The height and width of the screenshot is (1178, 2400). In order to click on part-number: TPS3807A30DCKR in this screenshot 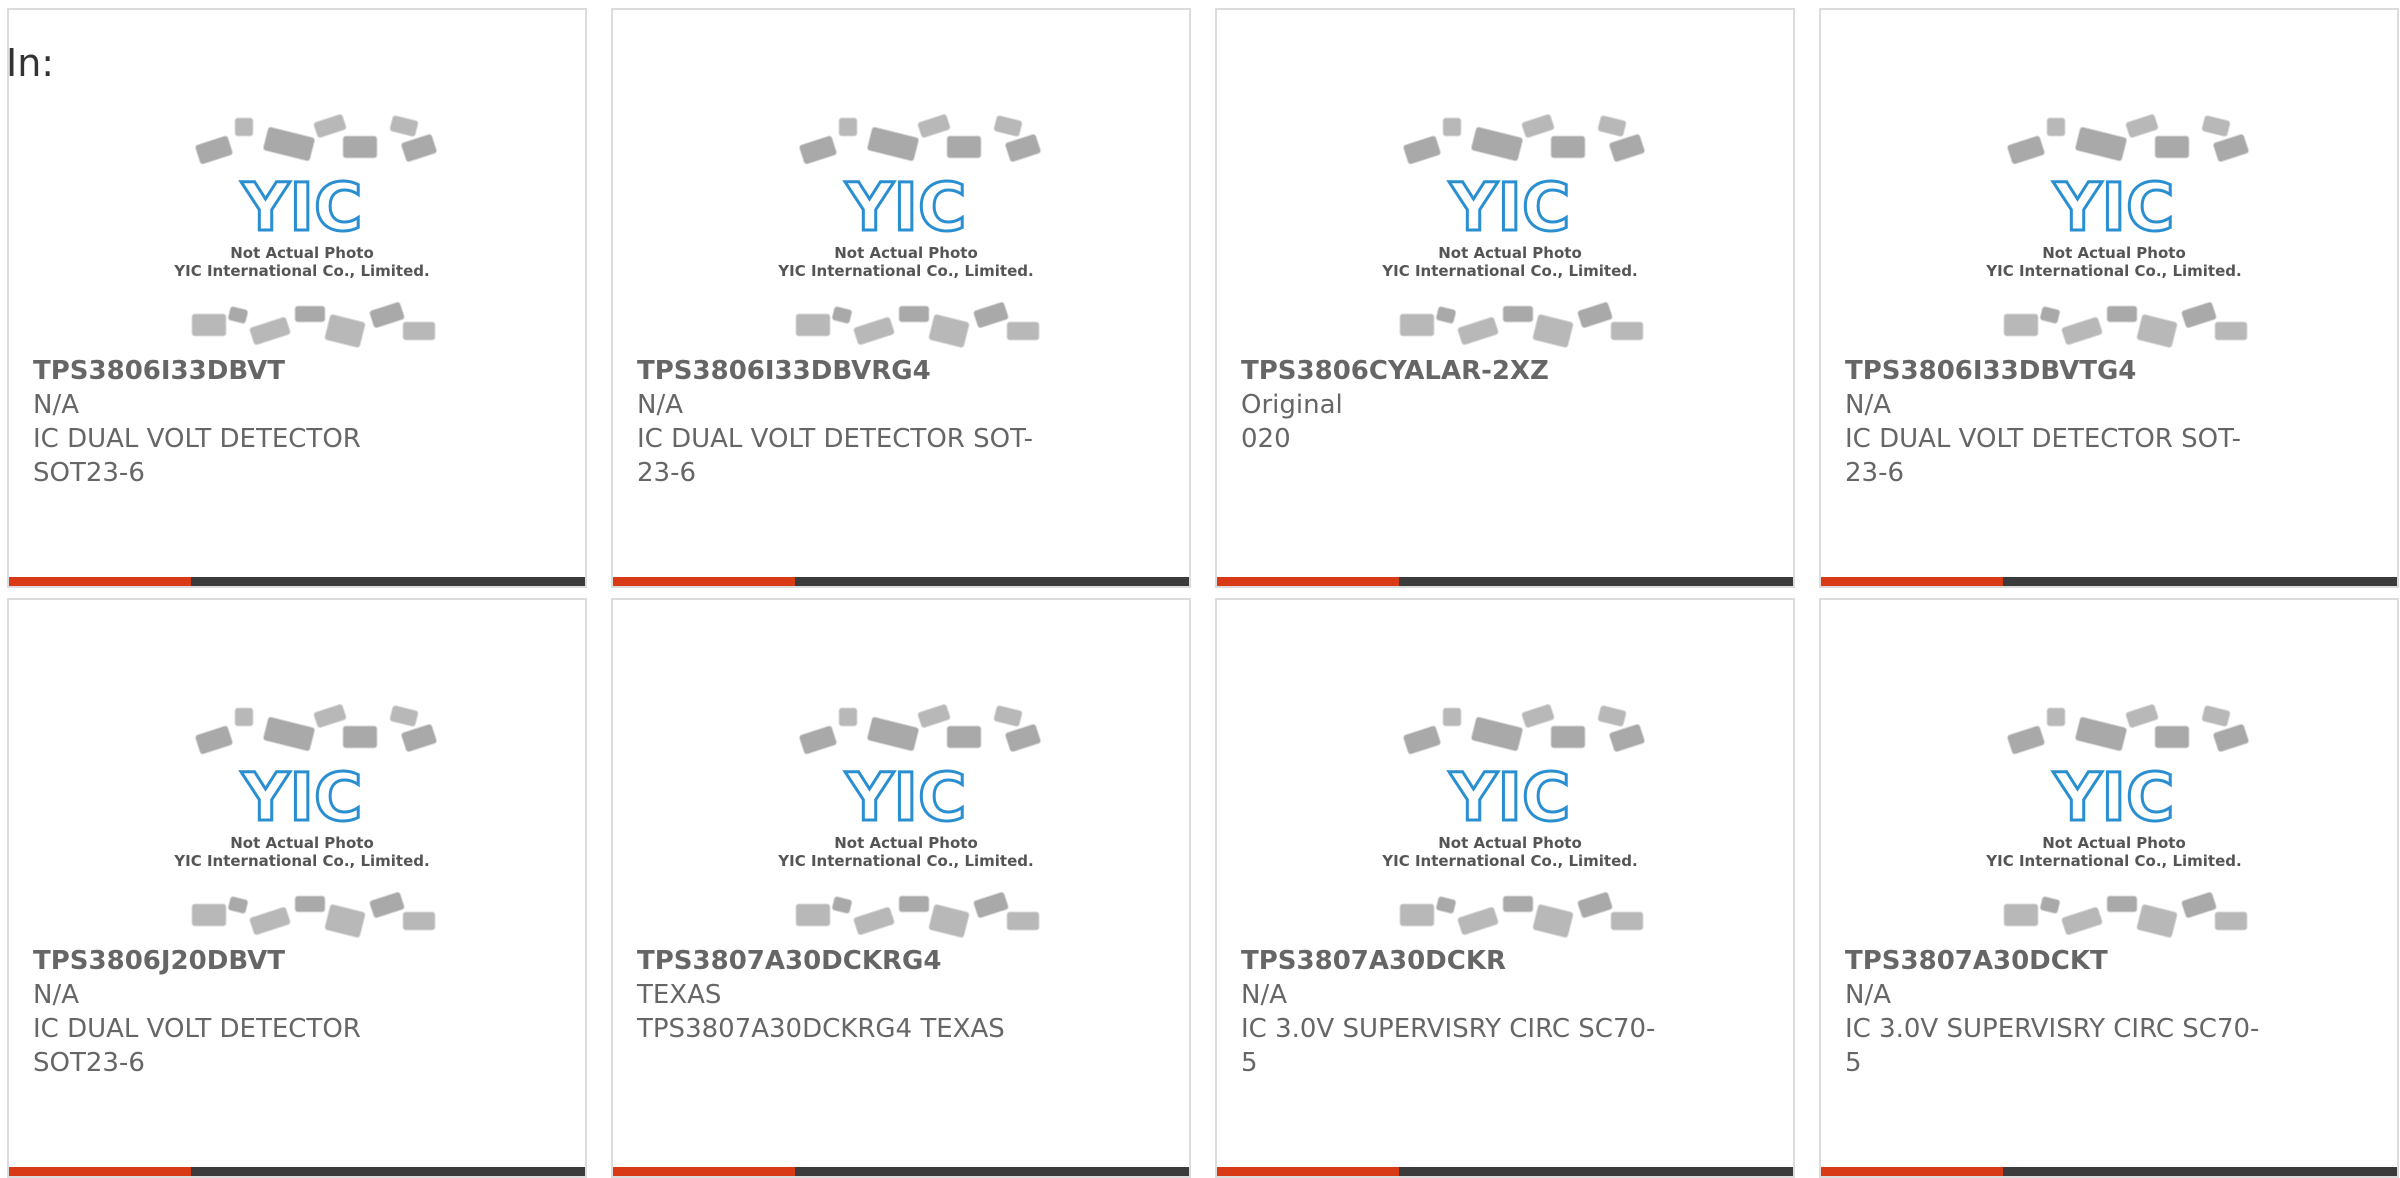, I will do `click(1451, 961)`.